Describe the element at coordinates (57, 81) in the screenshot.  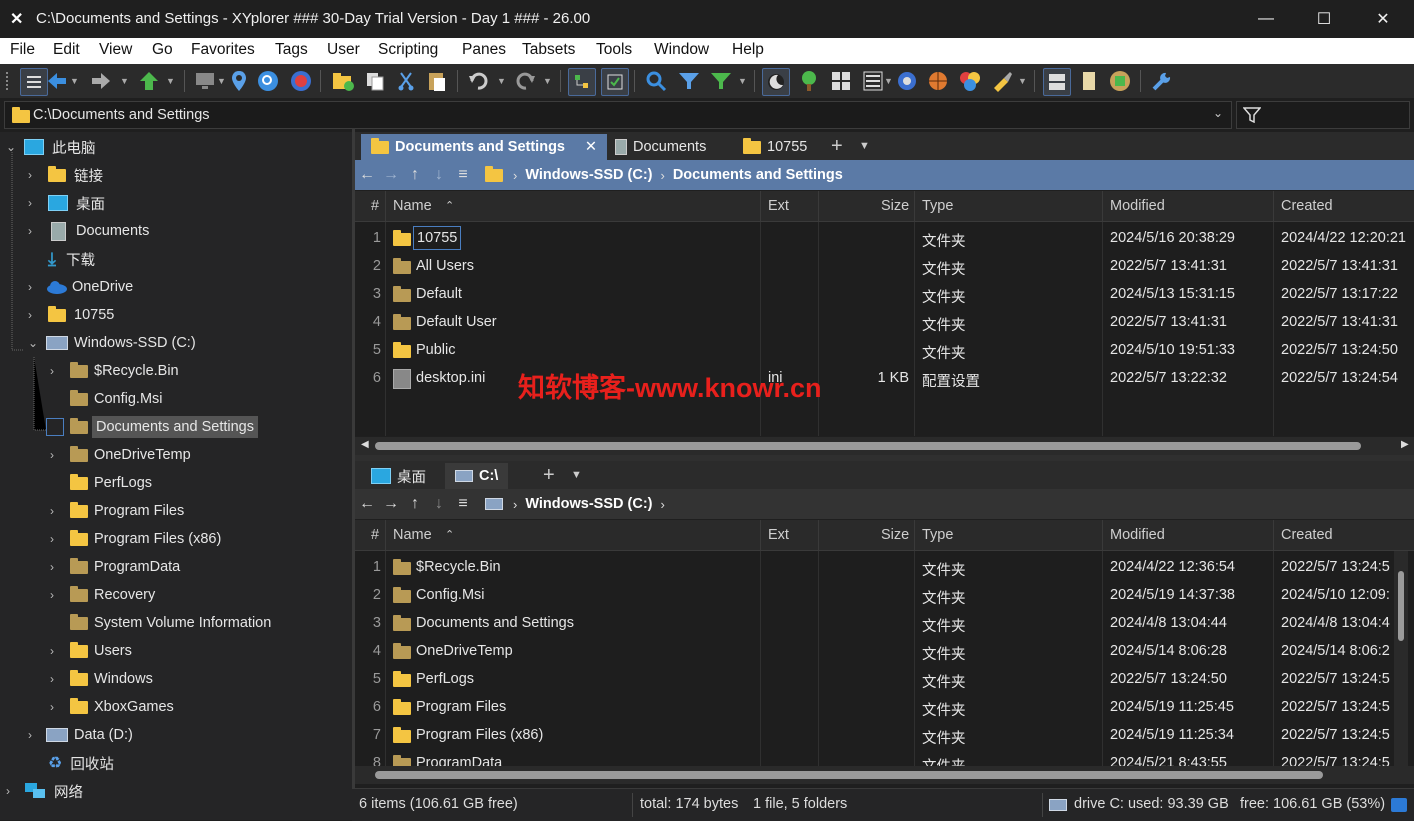
I see `back-icon` at that location.